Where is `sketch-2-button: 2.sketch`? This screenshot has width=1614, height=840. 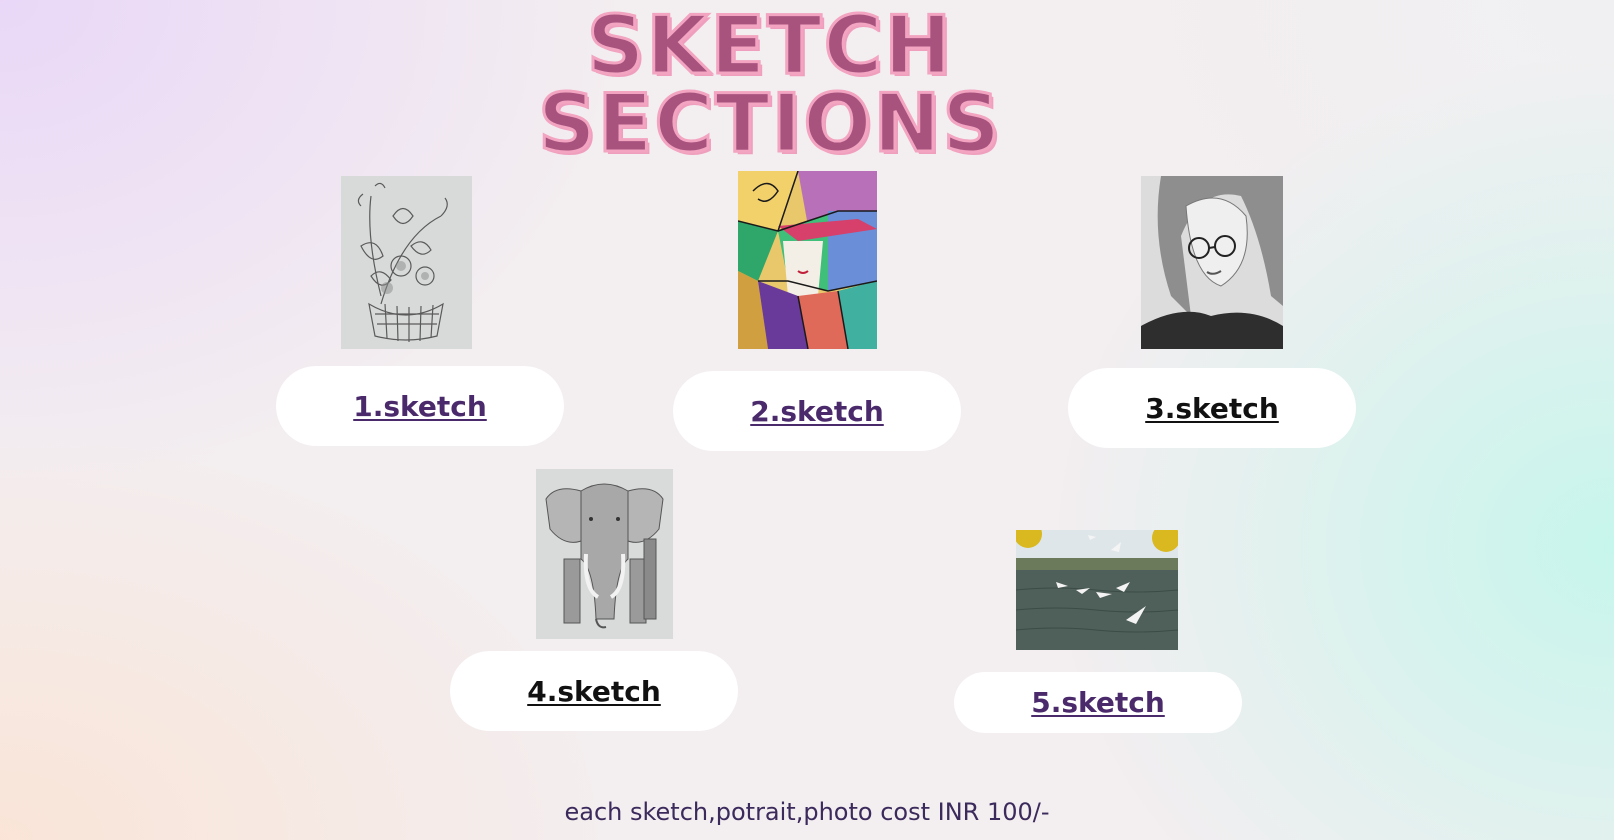 sketch-2-button: 2.sketch is located at coordinates (817, 411).